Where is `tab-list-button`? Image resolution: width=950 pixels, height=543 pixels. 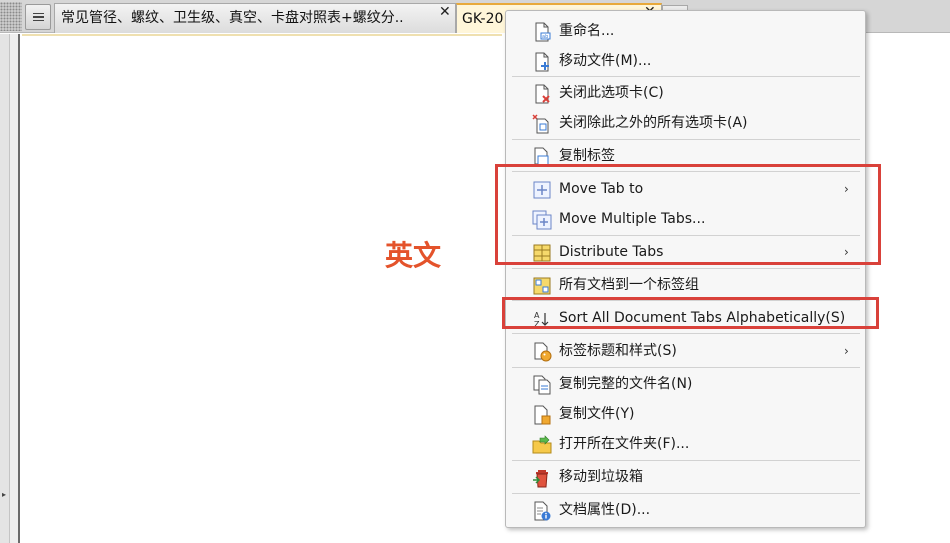
tab-list-button is located at coordinates (38, 17).